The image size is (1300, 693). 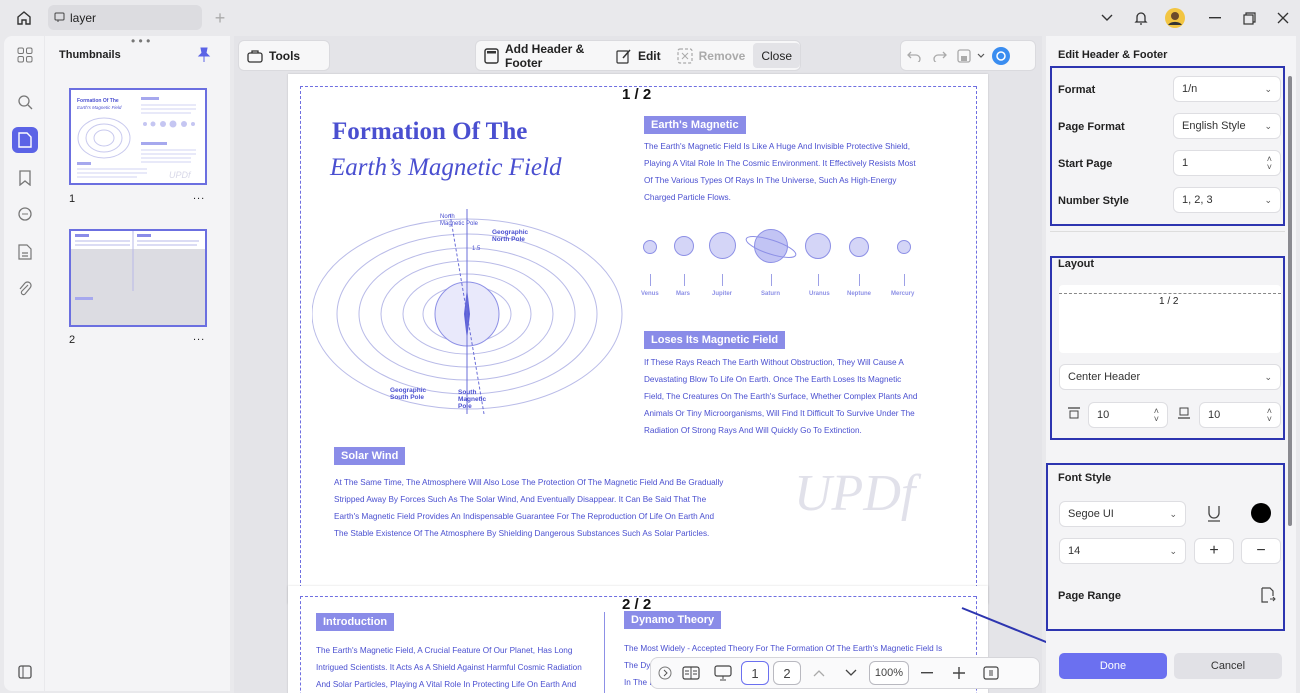 I want to click on tag-earths-magnetic: Earth's Magnetic, so click(x=695, y=125).